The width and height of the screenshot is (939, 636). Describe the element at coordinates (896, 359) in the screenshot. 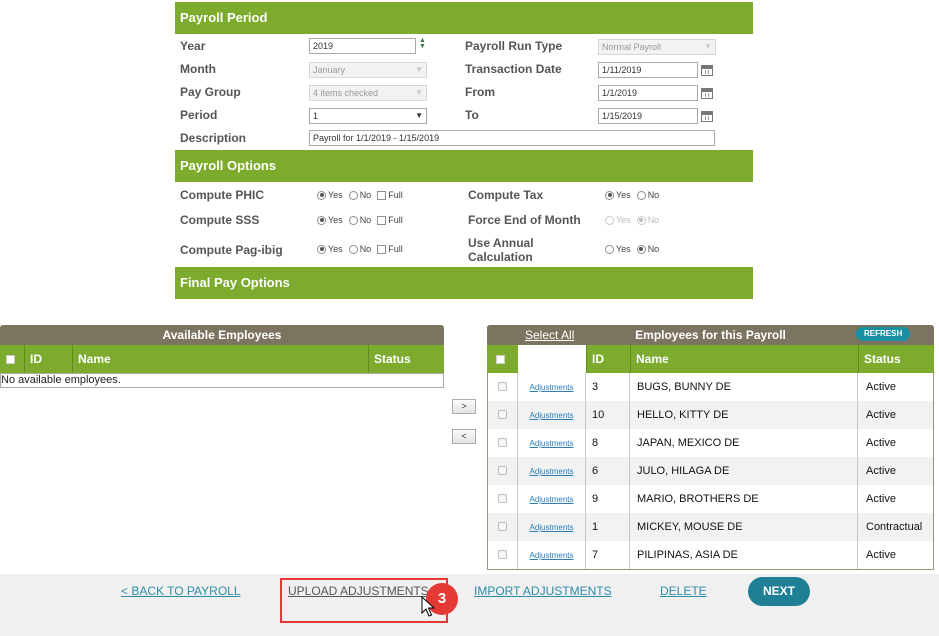

I see `payroll-col-status: Status` at that location.